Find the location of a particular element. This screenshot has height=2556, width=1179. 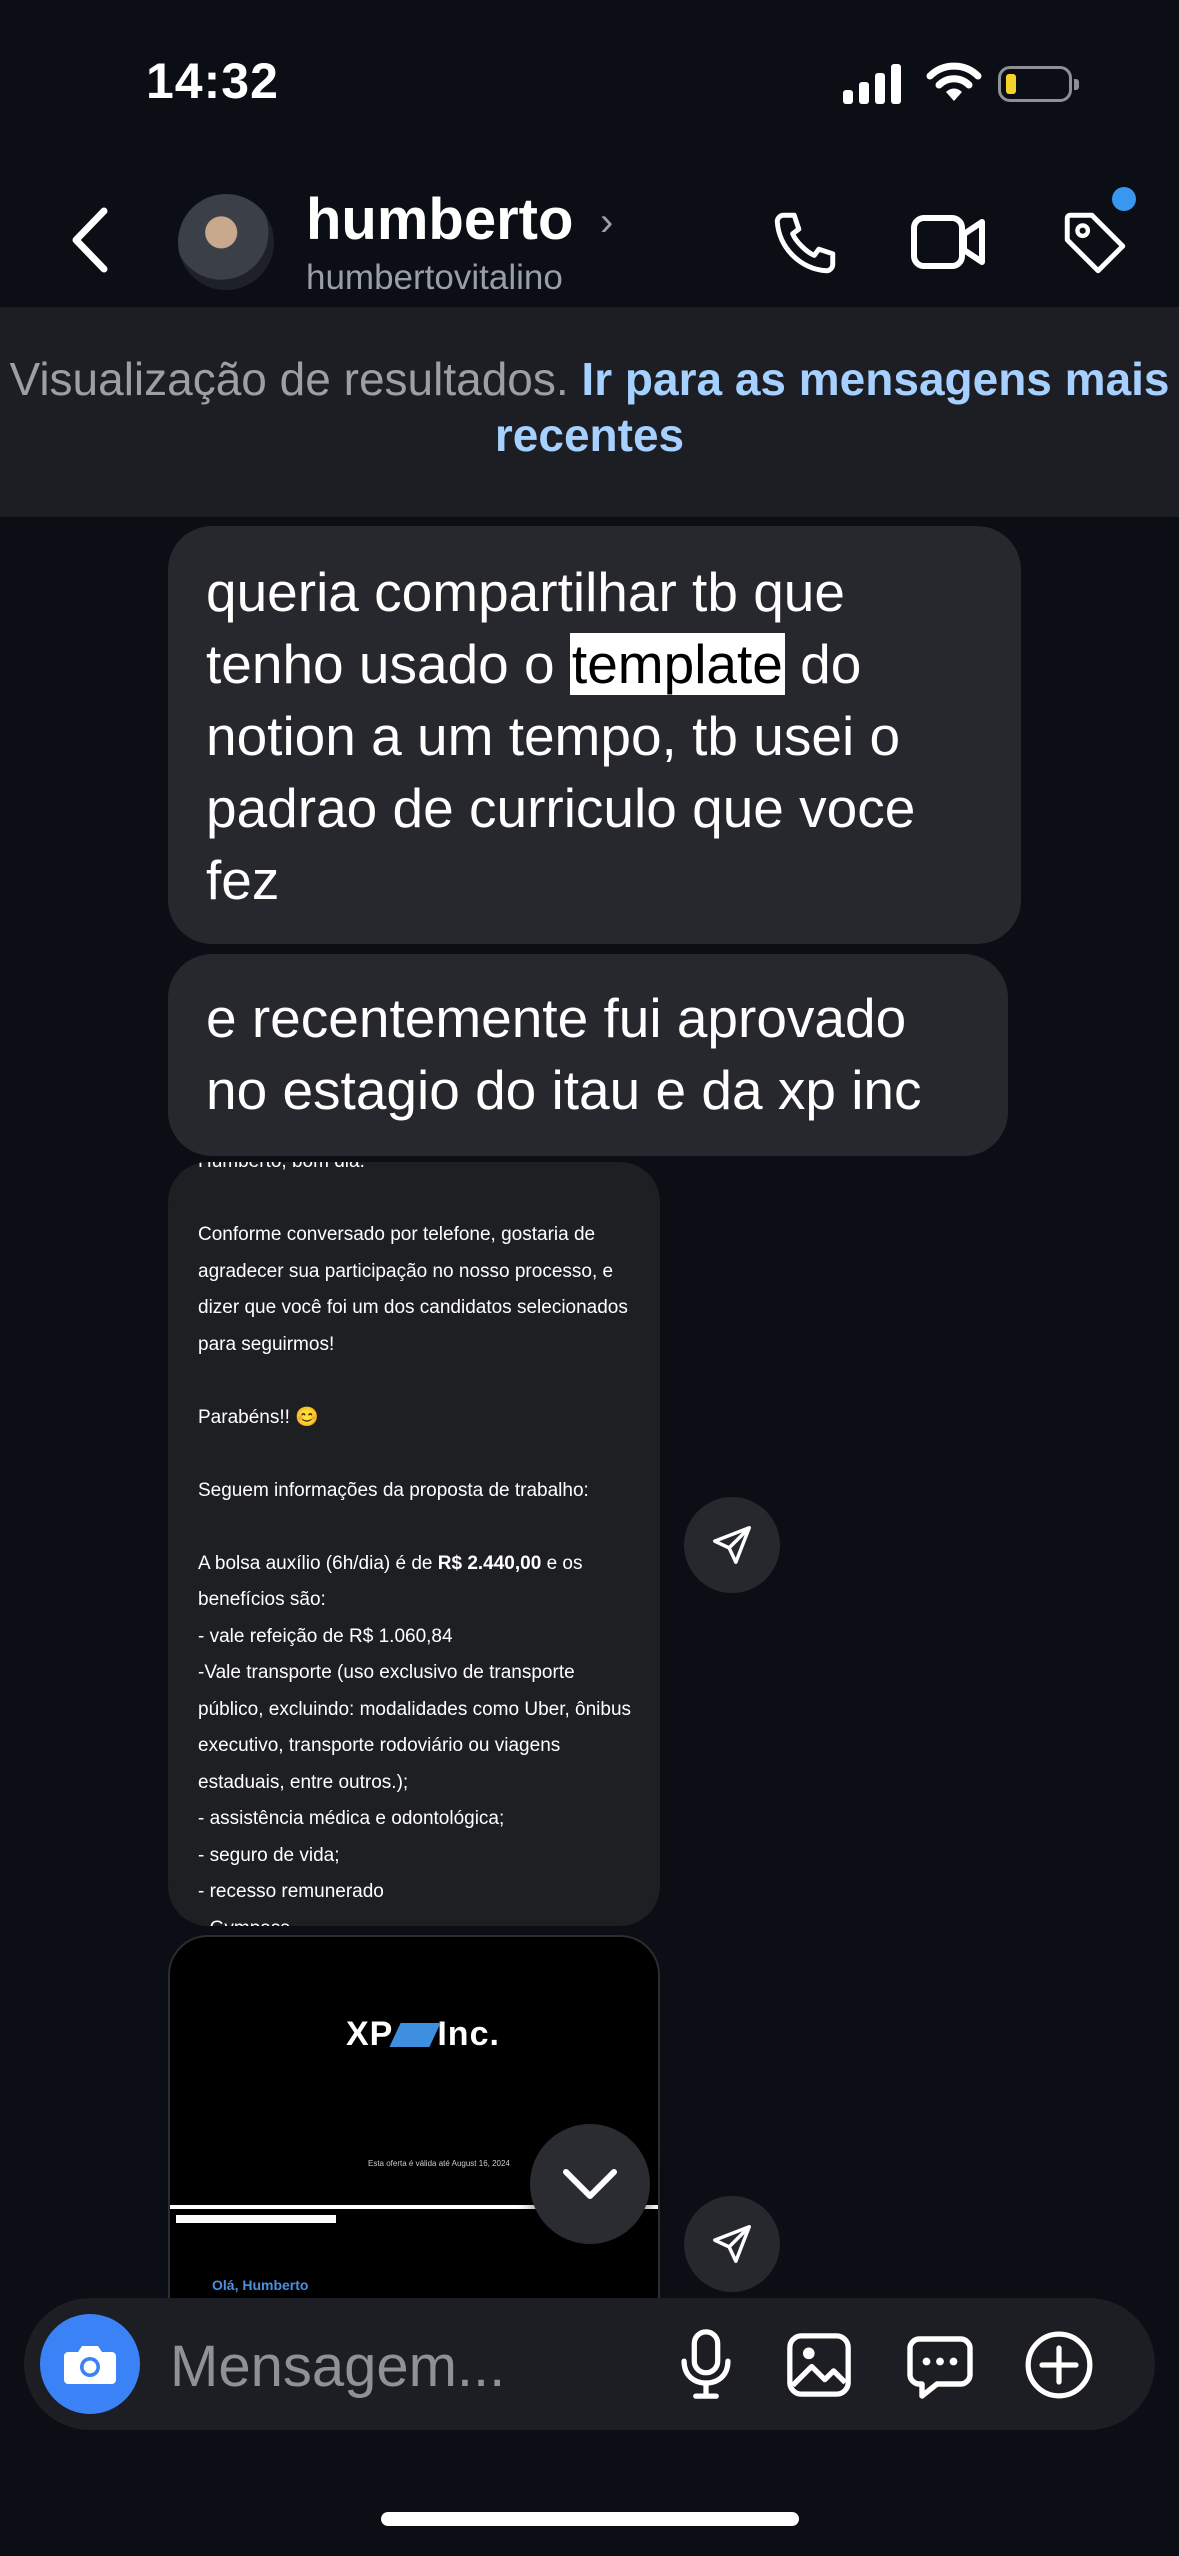

microphone-icon is located at coordinates (706, 2364).